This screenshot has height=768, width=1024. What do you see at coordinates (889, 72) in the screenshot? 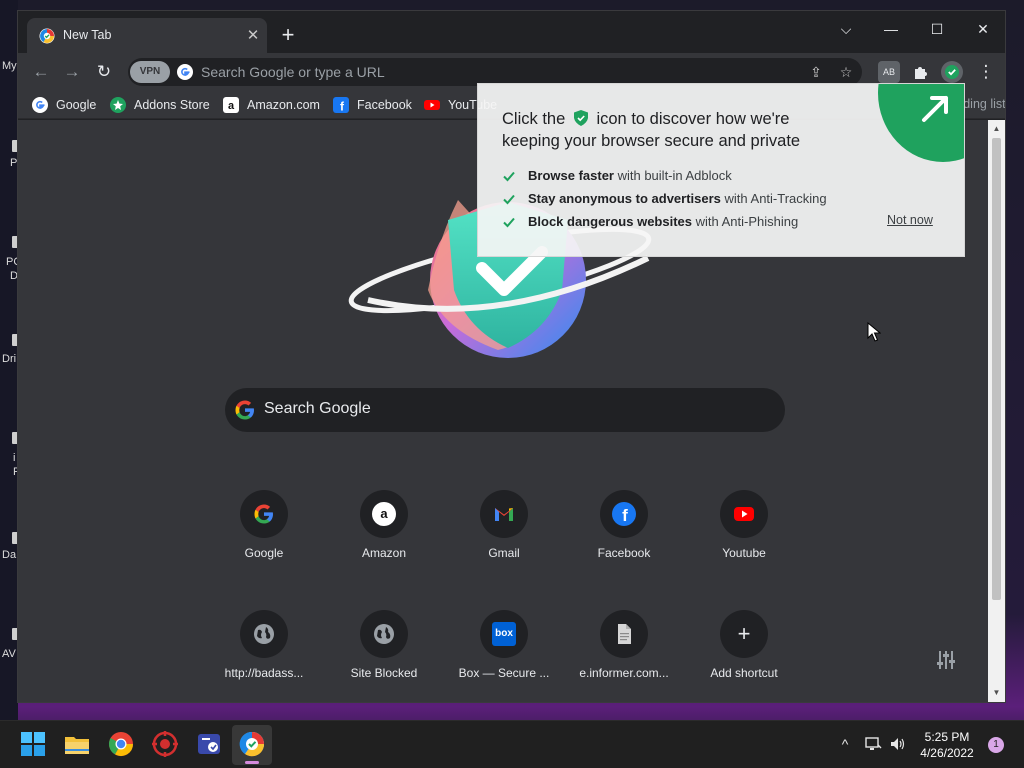
I see `adblock-extension-icon: AB` at bounding box center [889, 72].